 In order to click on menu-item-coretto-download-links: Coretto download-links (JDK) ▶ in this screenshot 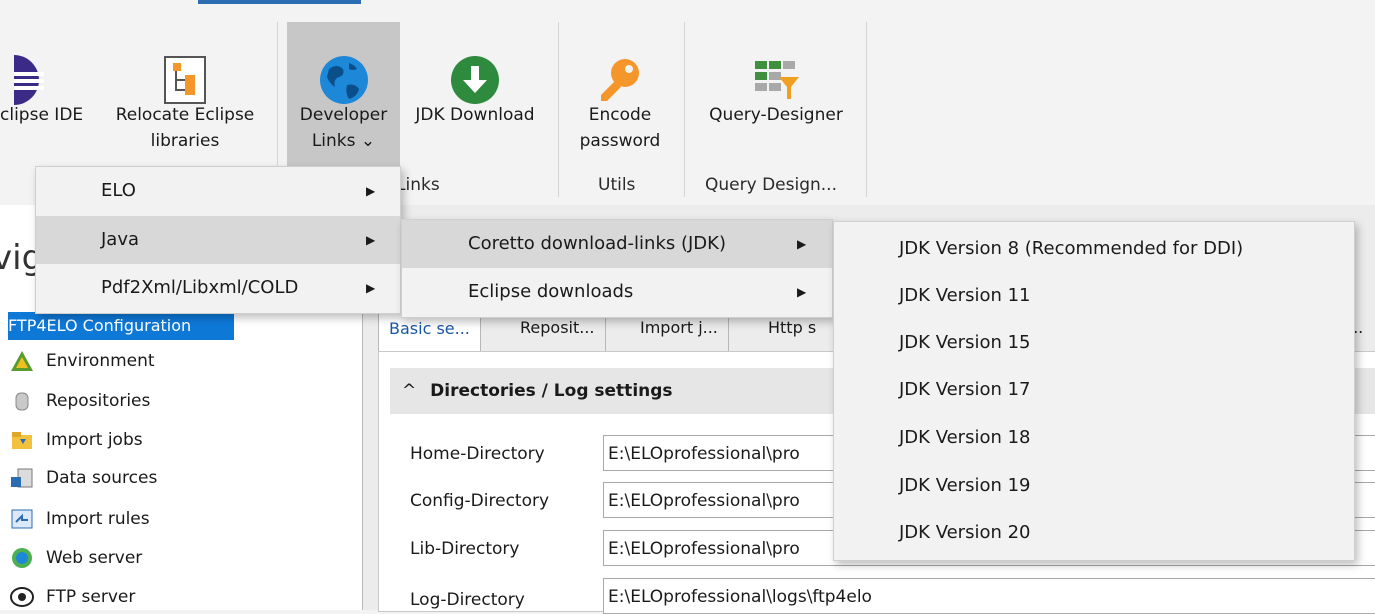, I will do `click(617, 244)`.